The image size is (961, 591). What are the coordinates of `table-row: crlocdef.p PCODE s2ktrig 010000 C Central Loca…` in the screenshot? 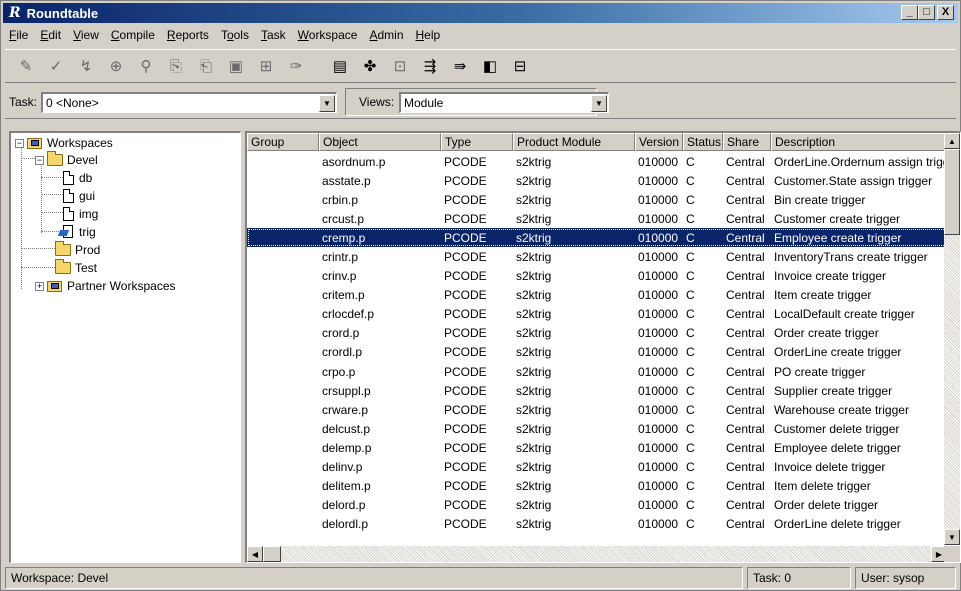 It's located at (597, 314).